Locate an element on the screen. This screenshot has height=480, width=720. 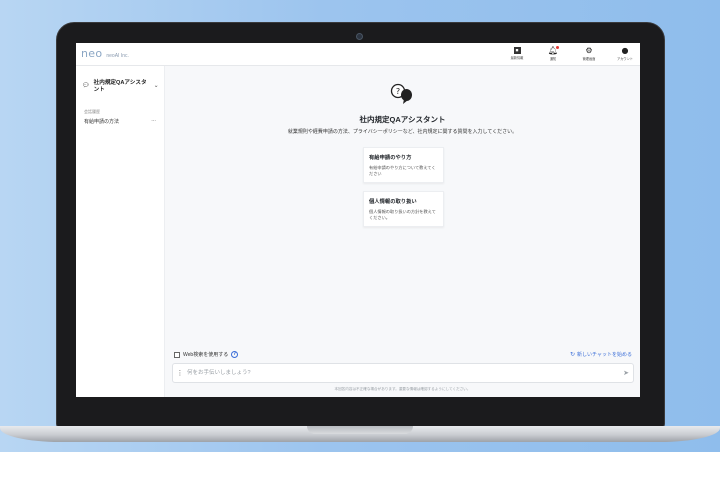
refresh-icon: ↻ is located at coordinates (573, 354).